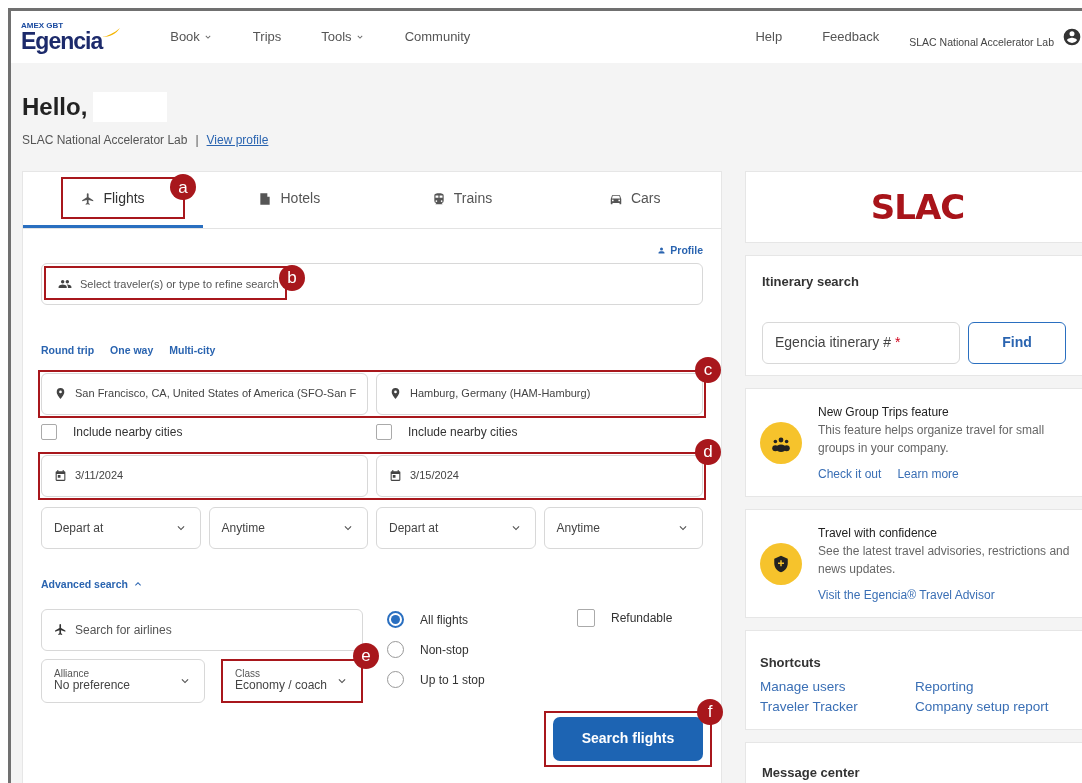 The height and width of the screenshot is (783, 1082). What do you see at coordinates (932, 439) in the screenshot?
I see `promo-text: This feature helps organize travel for small groups in your company.` at bounding box center [932, 439].